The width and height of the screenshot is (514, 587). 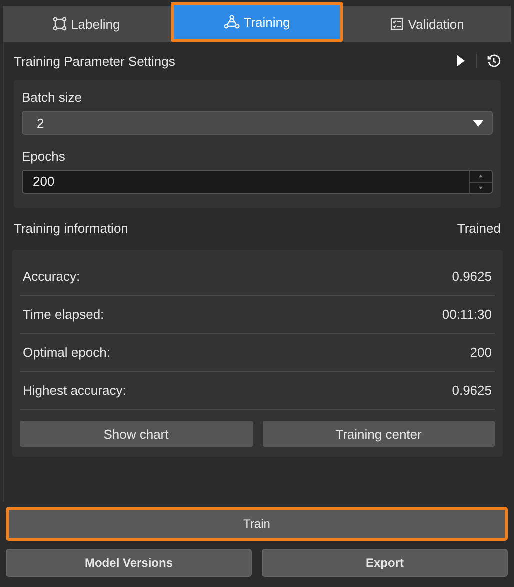 I want to click on dropdown: 2, so click(x=257, y=123).